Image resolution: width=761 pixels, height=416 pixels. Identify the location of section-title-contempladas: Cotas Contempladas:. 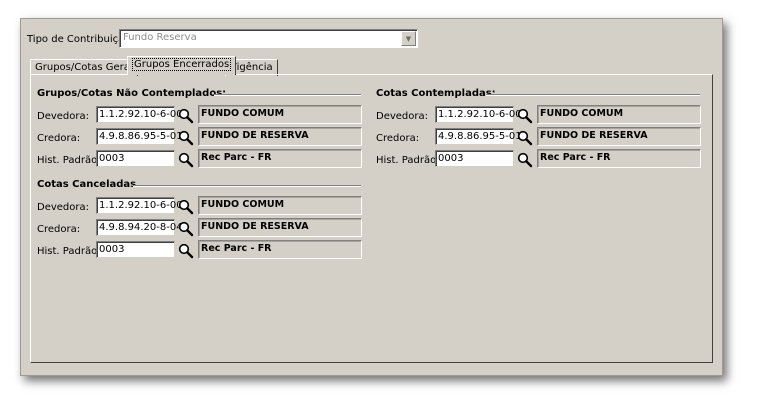
(436, 93).